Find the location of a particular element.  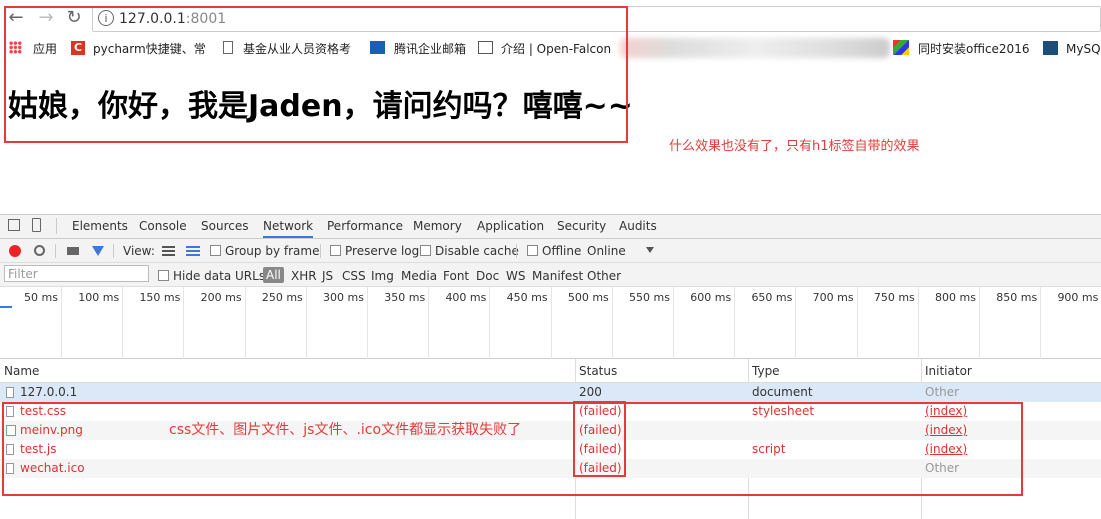

tab-elements: Elements is located at coordinates (100, 226).